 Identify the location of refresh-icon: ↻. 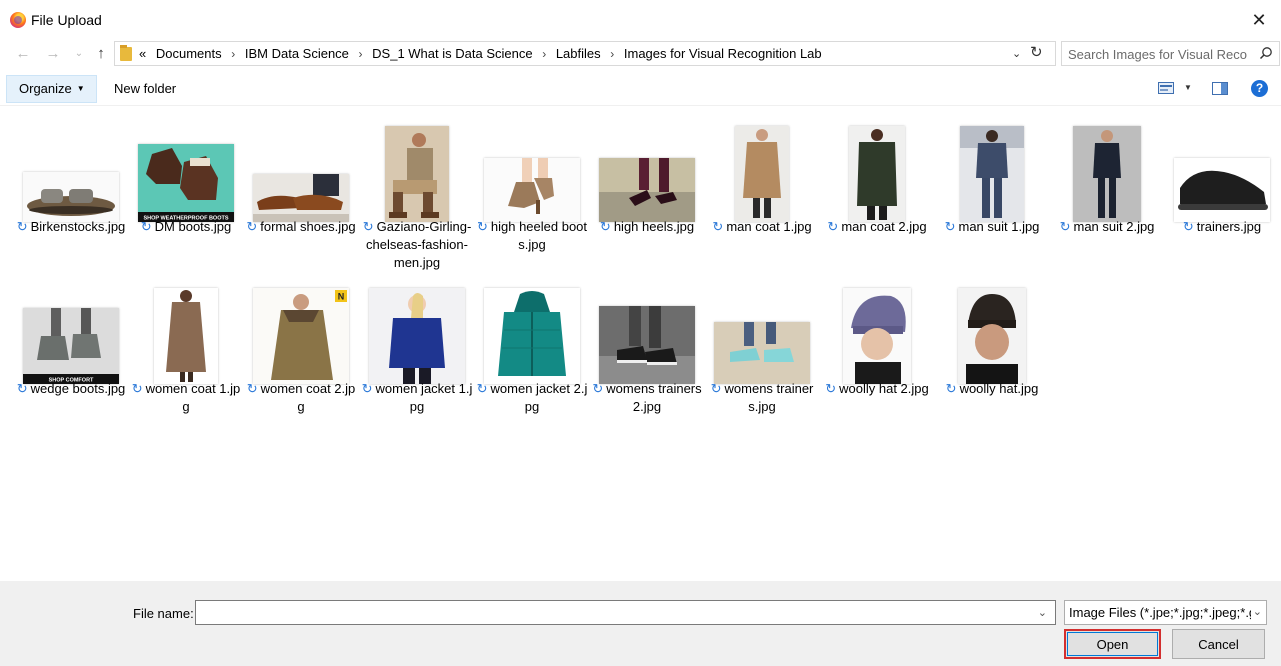
(1036, 52).